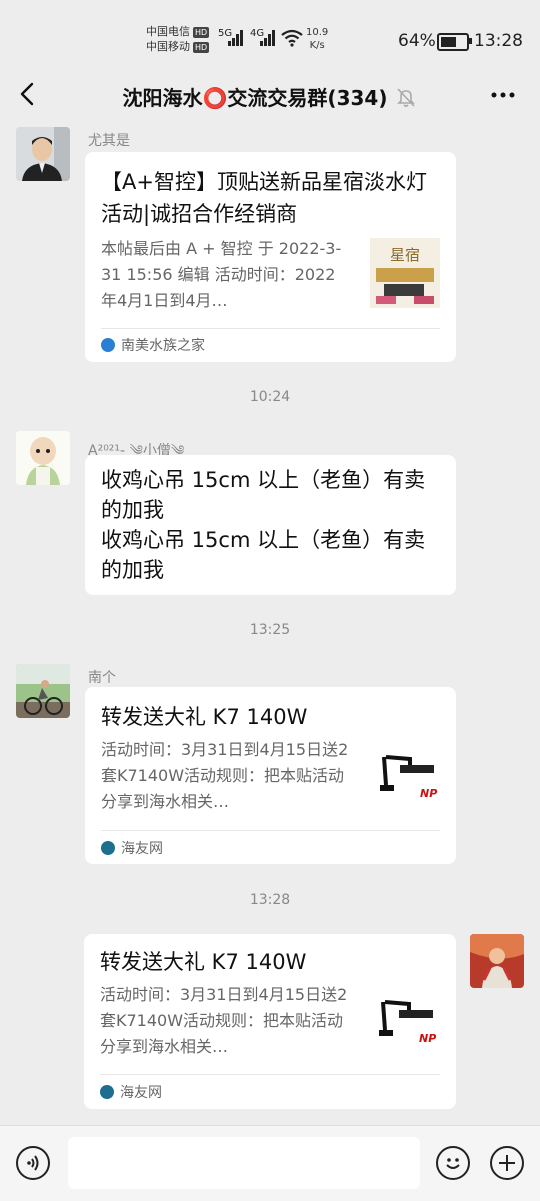 Image resolution: width=540 pixels, height=1201 pixels. I want to click on bell-off-icon, so click(406, 97).